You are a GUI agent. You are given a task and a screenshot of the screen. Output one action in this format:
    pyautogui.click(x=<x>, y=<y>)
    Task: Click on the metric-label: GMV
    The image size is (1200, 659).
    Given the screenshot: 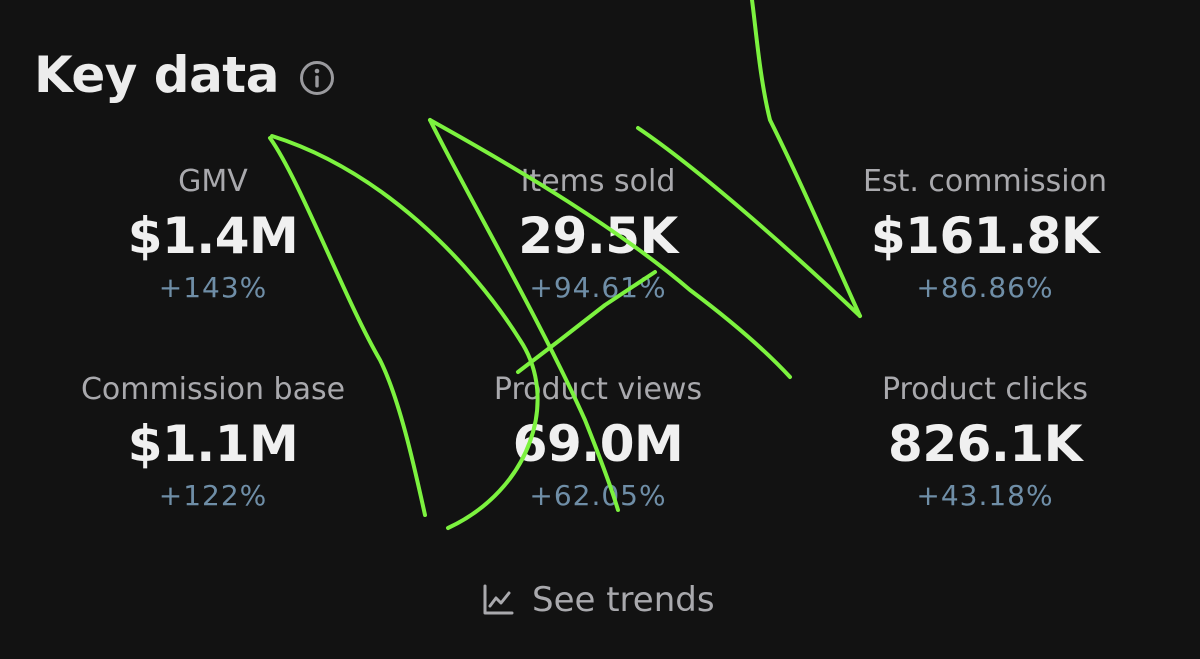 What is the action you would take?
    pyautogui.click(x=213, y=181)
    